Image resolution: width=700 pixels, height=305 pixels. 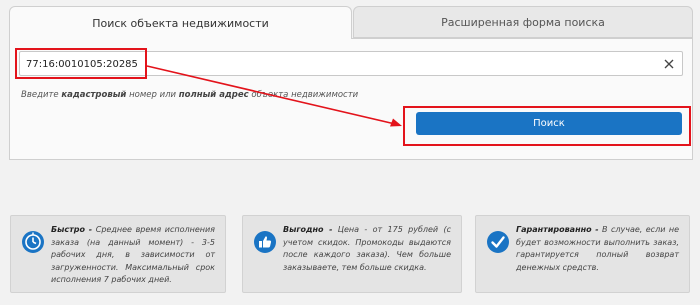 I want to click on hint-bold-cadastral: кадастровый, so click(x=94, y=95).